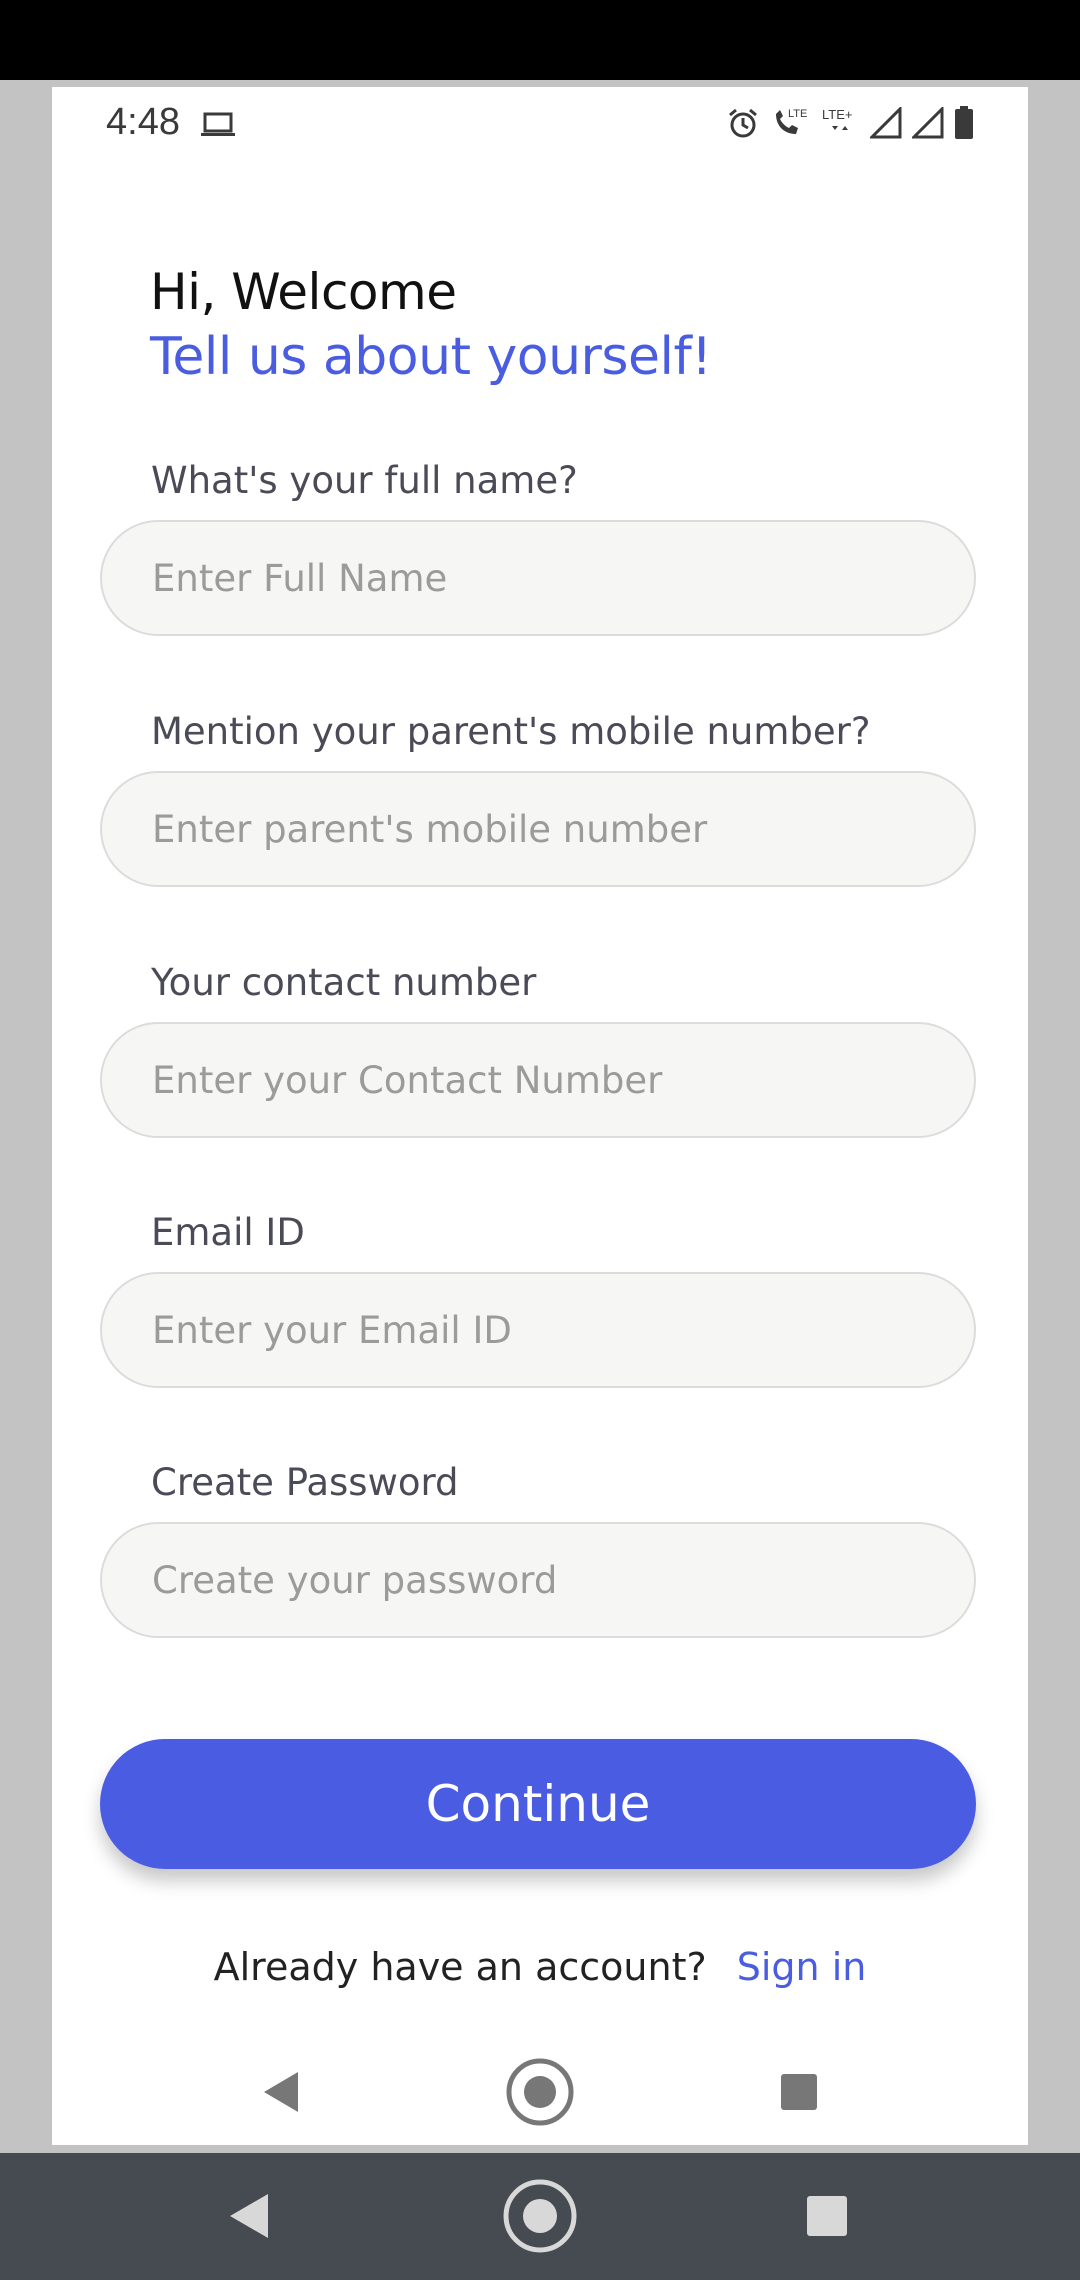  I want to click on continue-button: Continue, so click(538, 1804).